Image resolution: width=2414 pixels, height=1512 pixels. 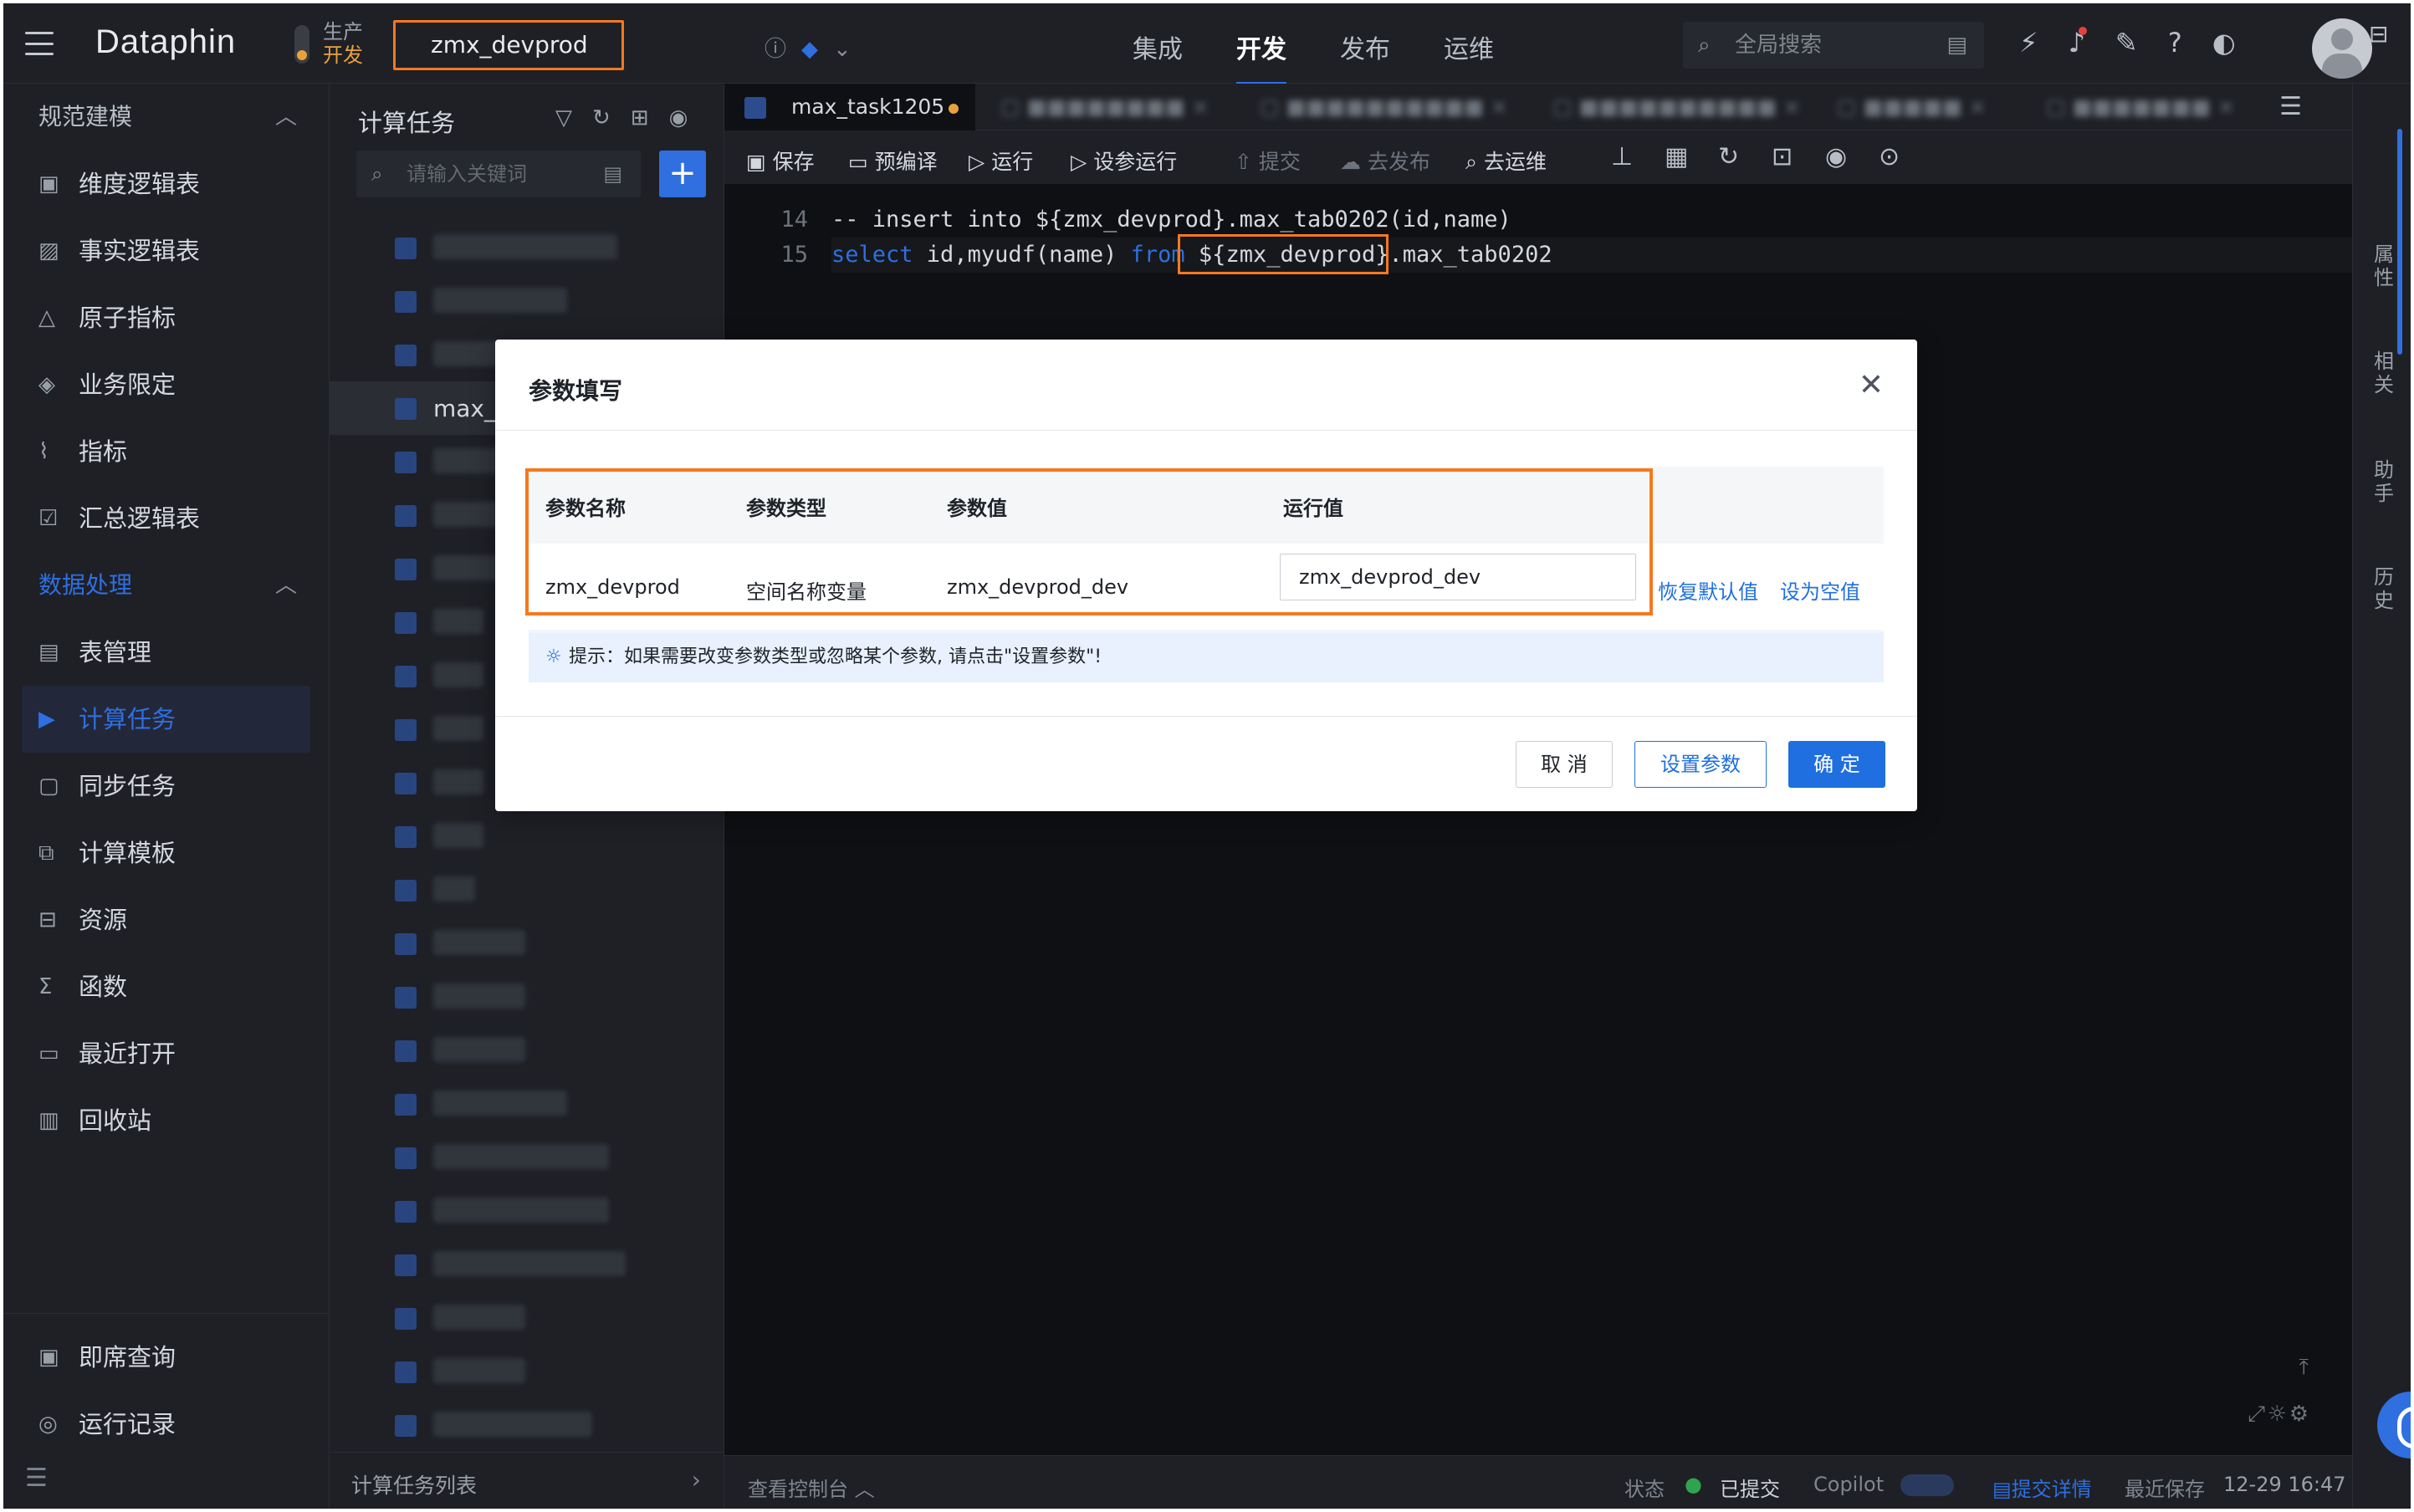 I want to click on filter-icon: ▽, so click(x=563, y=118).